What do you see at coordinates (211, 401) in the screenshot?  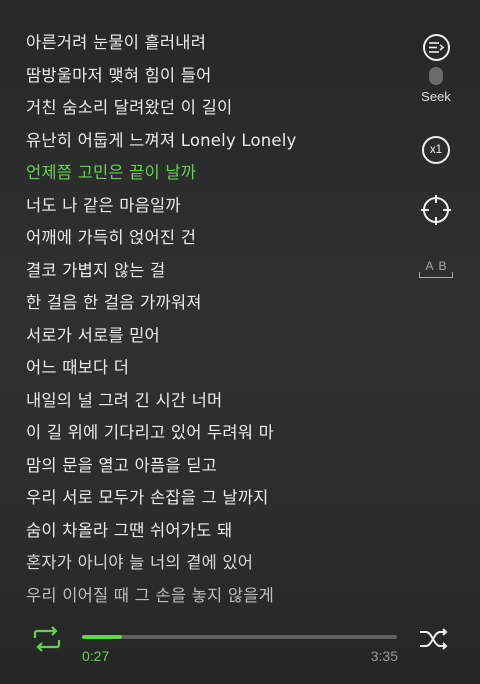 I see `lyric-line: 내일의 널 그려 긴 시간 너머` at bounding box center [211, 401].